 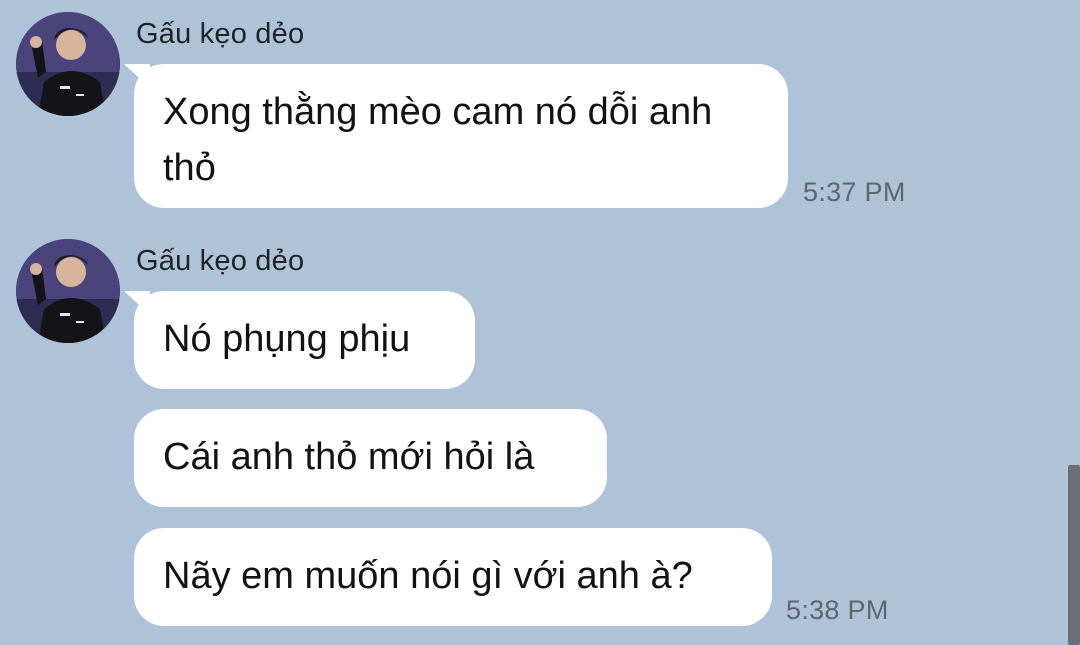 I want to click on message-timestamp: 5:38 PM, so click(x=837, y=610).